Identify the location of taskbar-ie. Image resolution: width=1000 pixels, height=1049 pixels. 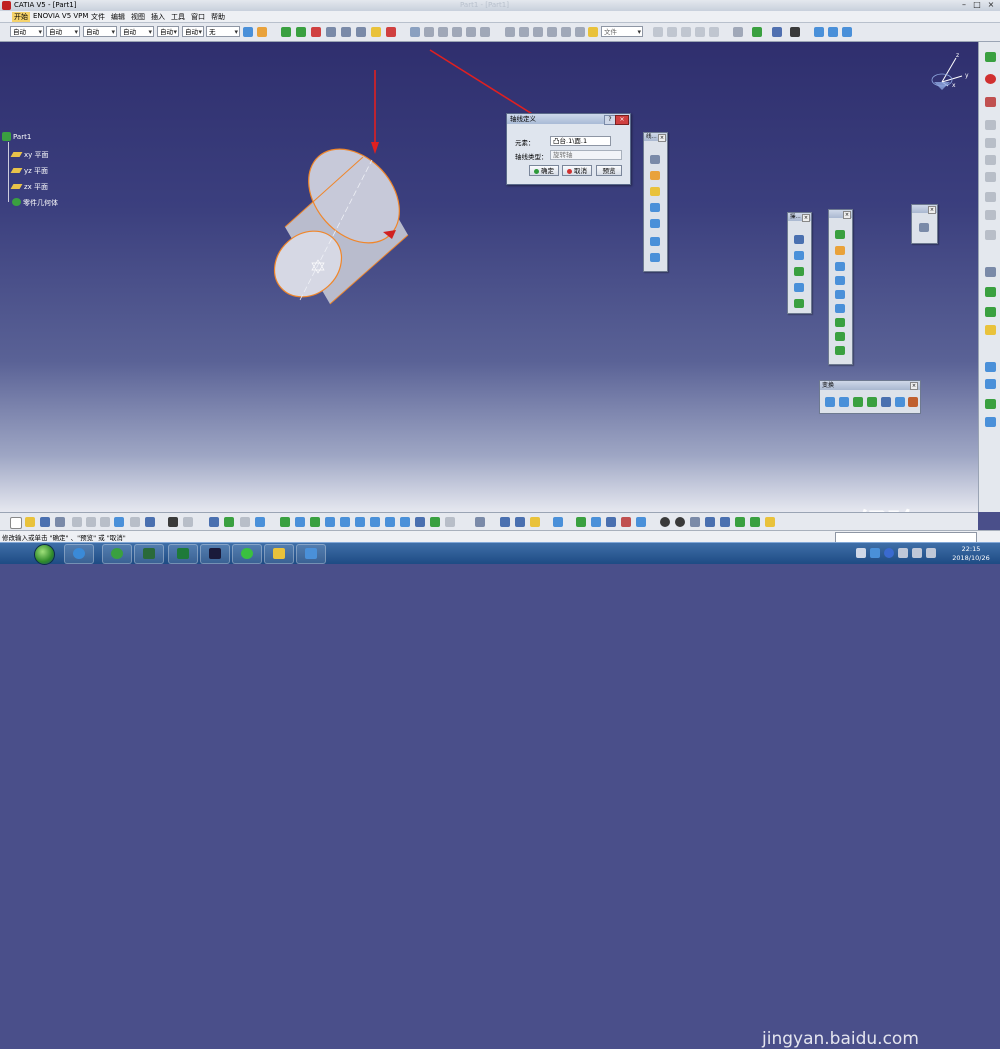
(79, 554).